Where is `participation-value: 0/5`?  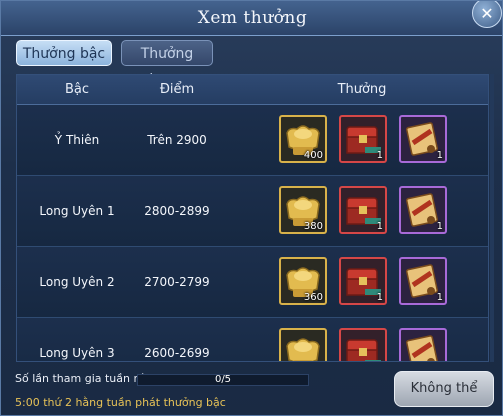
participation-value: 0/5 is located at coordinates (223, 379).